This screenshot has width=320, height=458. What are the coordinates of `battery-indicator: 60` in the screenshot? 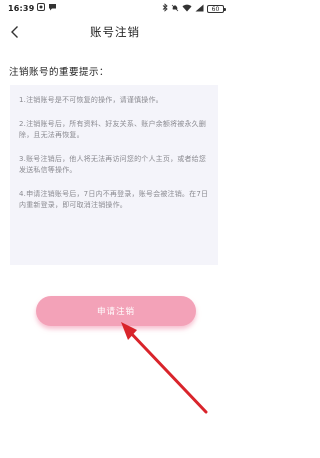 It's located at (216, 8).